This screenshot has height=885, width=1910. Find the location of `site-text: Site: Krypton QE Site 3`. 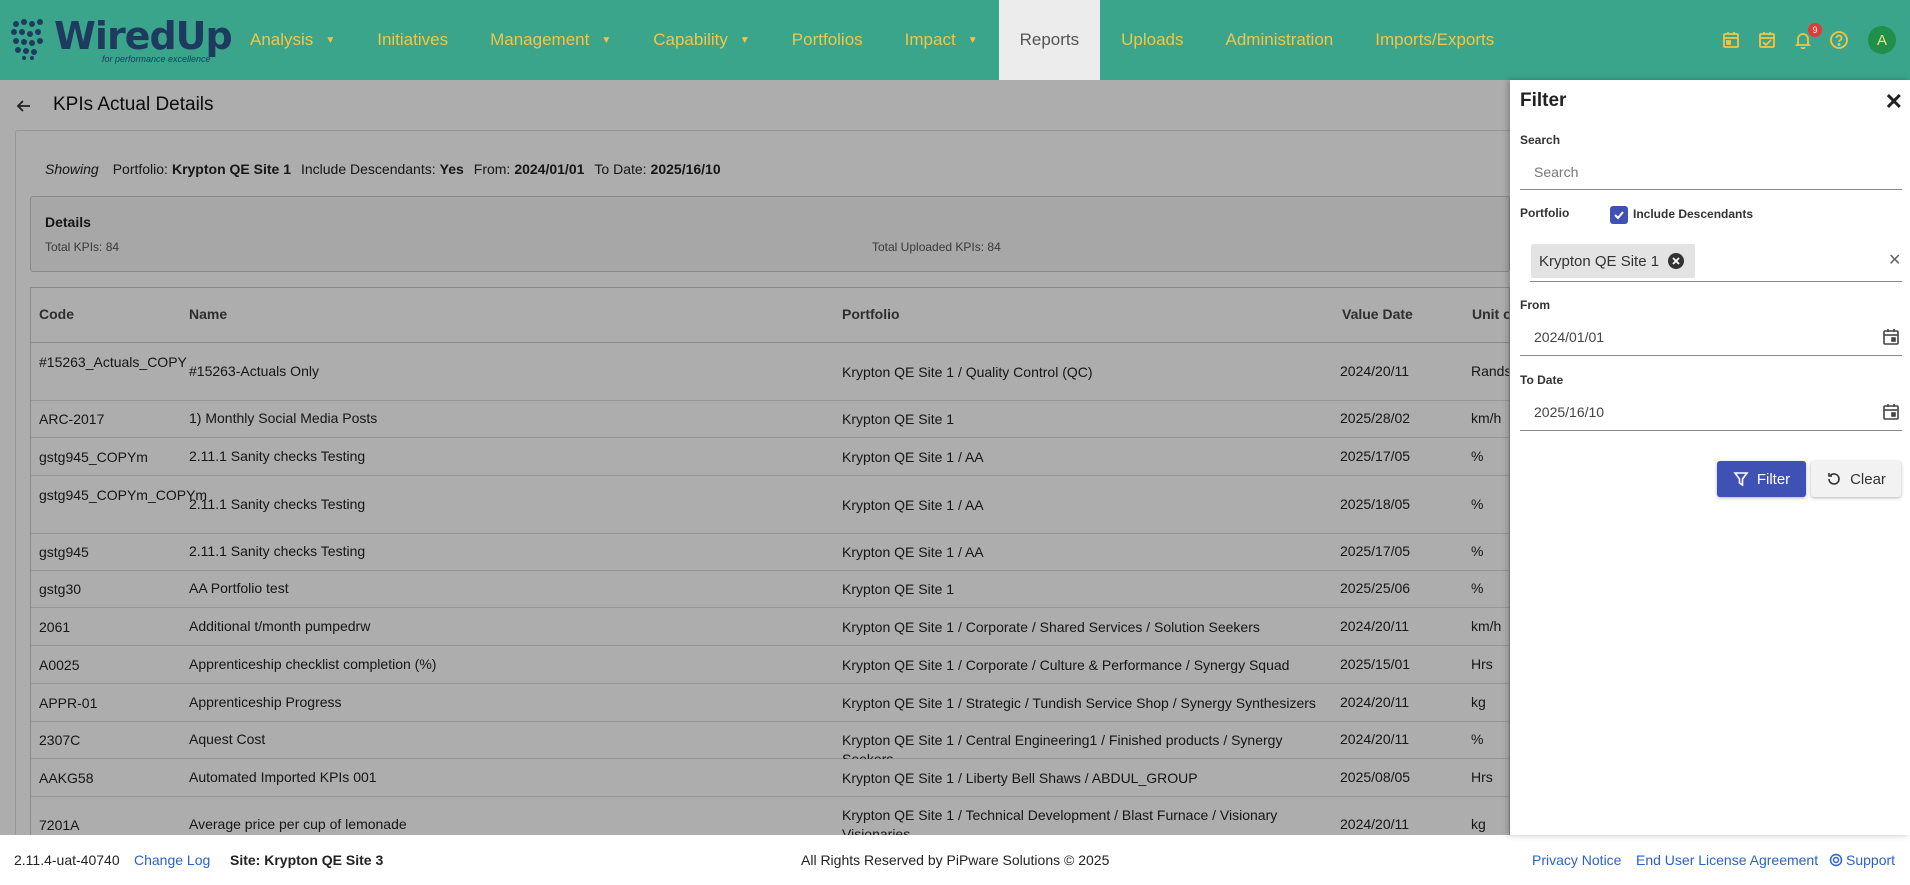

site-text: Site: Krypton QE Site 3 is located at coordinates (307, 860).